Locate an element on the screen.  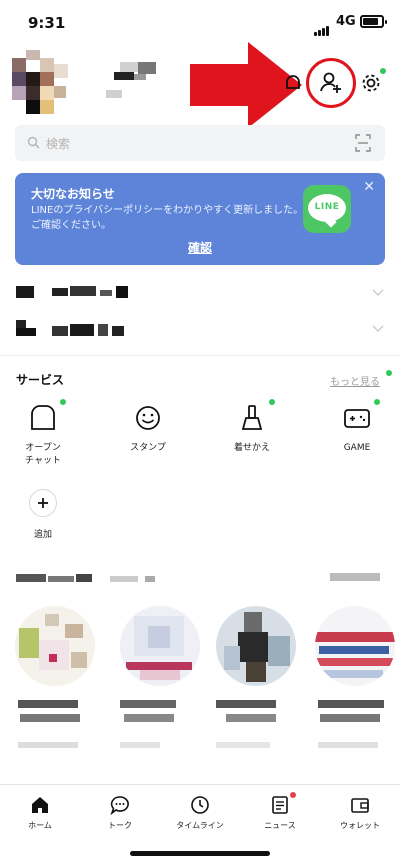
tab-label: ニュース is located at coordinates (280, 825).